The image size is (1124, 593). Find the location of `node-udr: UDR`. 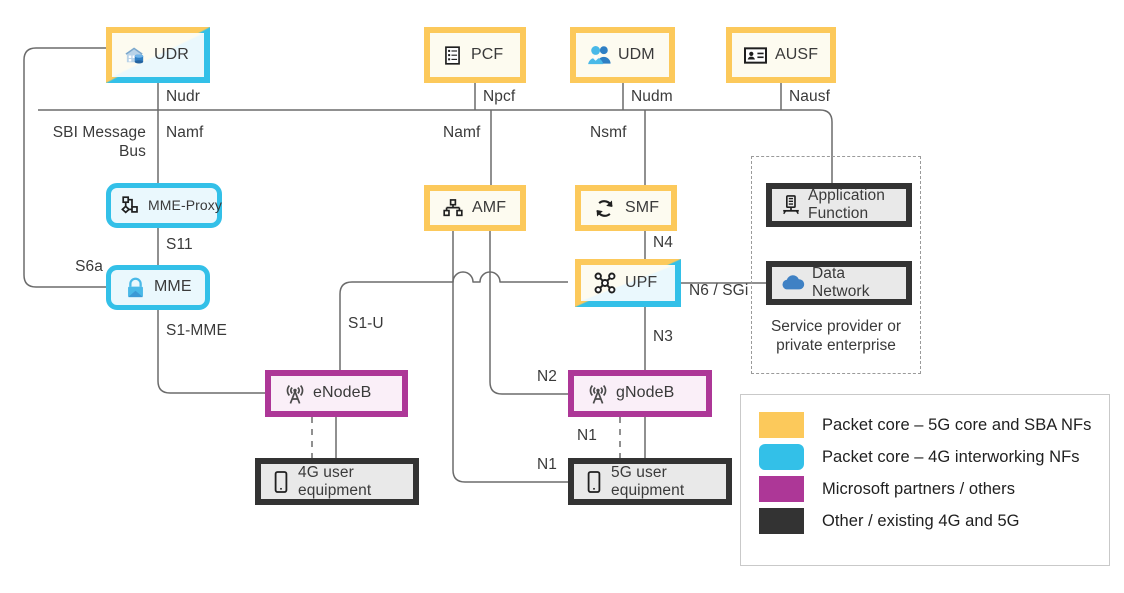

node-udr: UDR is located at coordinates (158, 55).